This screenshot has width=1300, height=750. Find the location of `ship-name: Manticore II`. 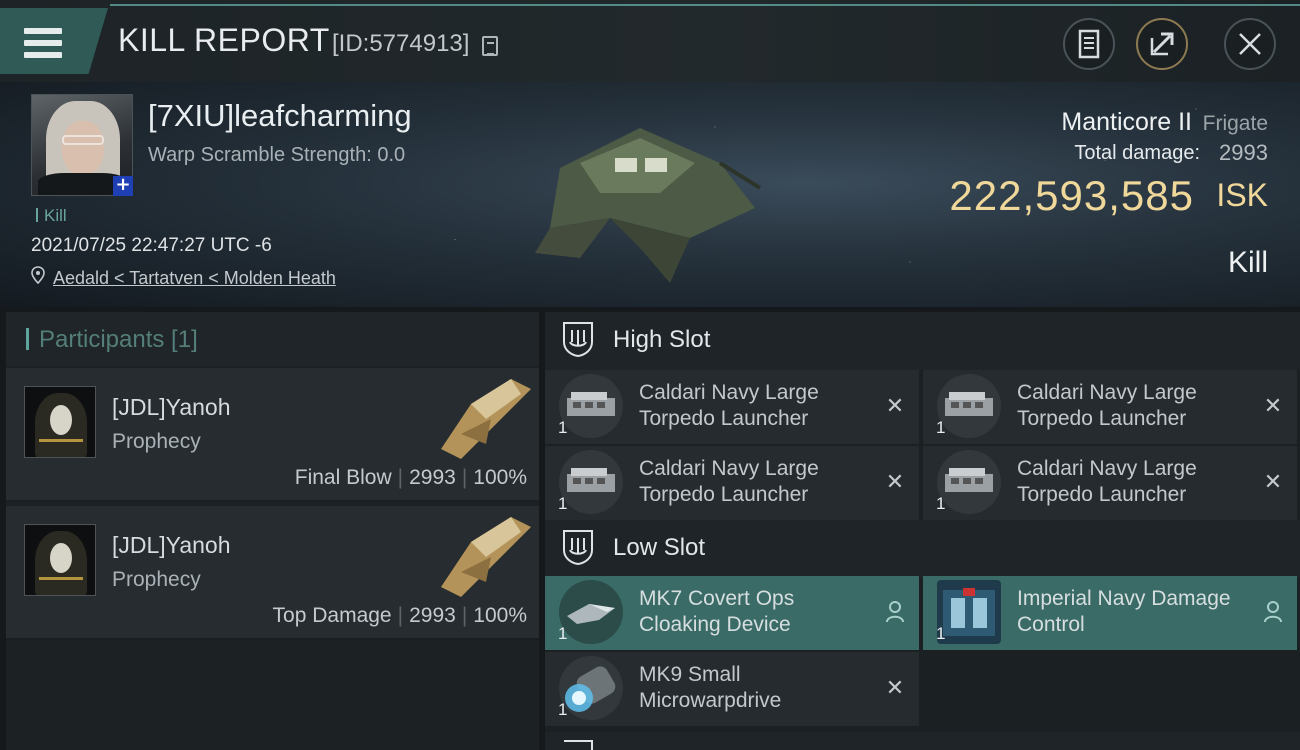

ship-name: Manticore II is located at coordinates (1126, 122).